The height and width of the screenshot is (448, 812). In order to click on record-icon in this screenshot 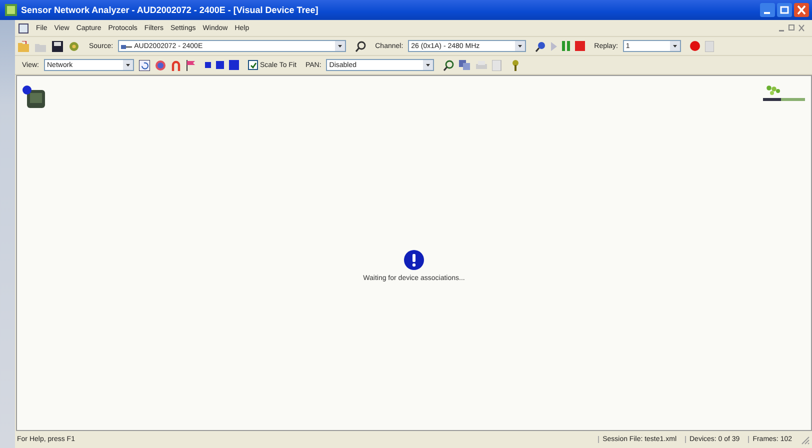, I will do `click(695, 46)`.